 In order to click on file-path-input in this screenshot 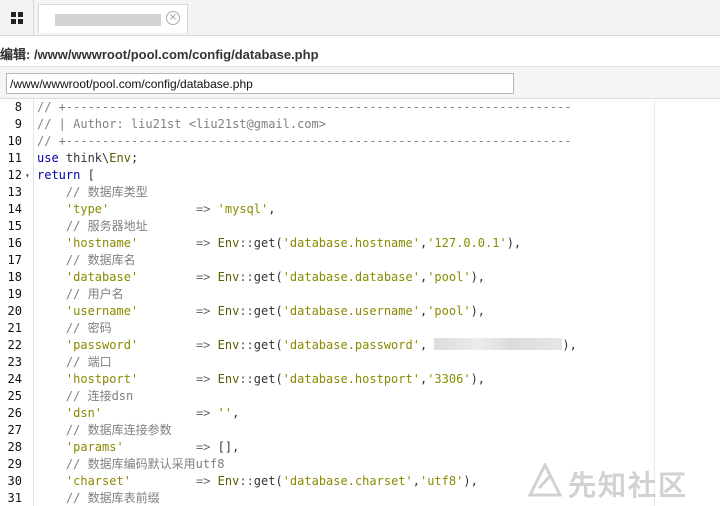, I will do `click(260, 83)`.